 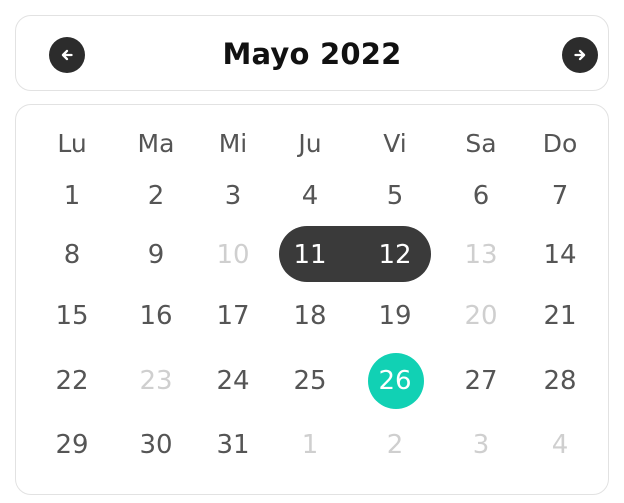 I want to click on day-cell: 6, so click(x=481, y=196).